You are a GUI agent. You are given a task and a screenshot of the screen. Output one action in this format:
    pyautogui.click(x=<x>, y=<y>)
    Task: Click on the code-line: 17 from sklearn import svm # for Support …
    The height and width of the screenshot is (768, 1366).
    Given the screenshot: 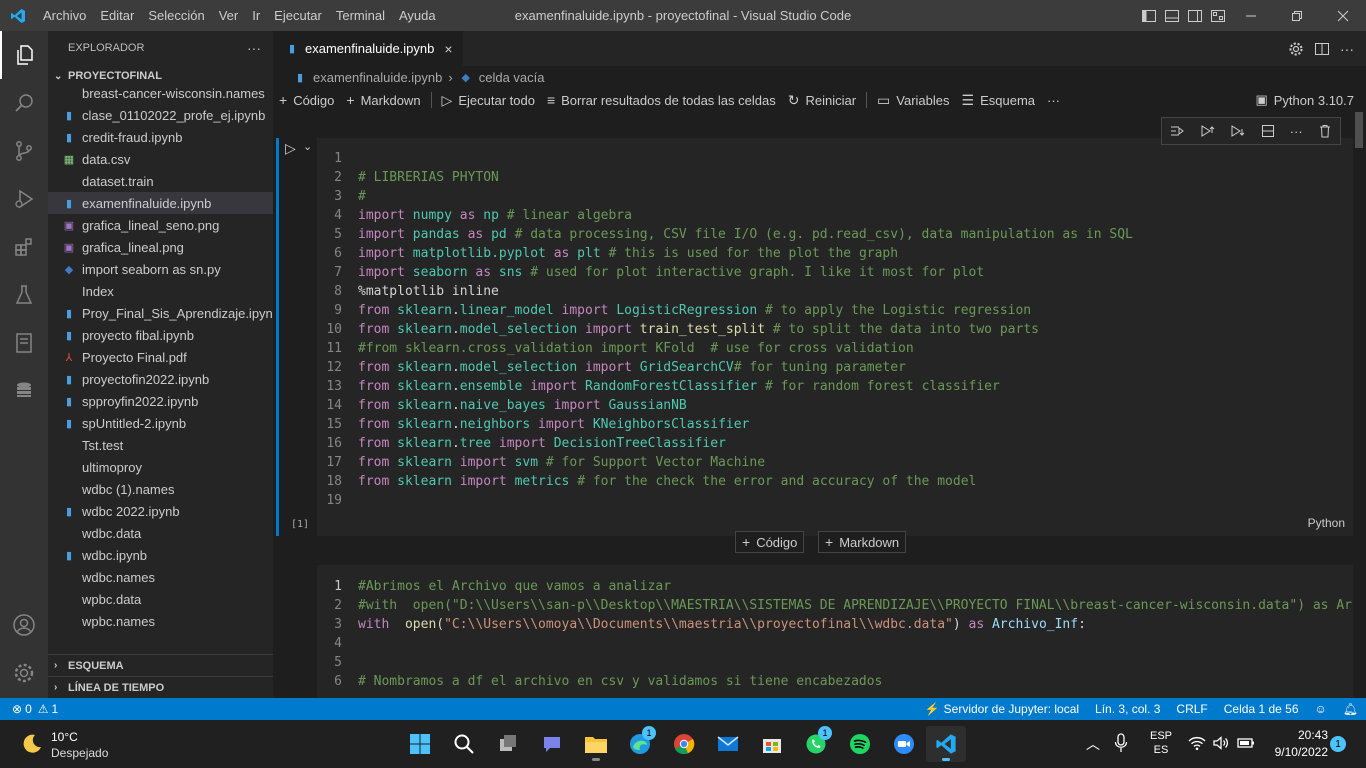 What is the action you would take?
    pyautogui.click(x=835, y=462)
    